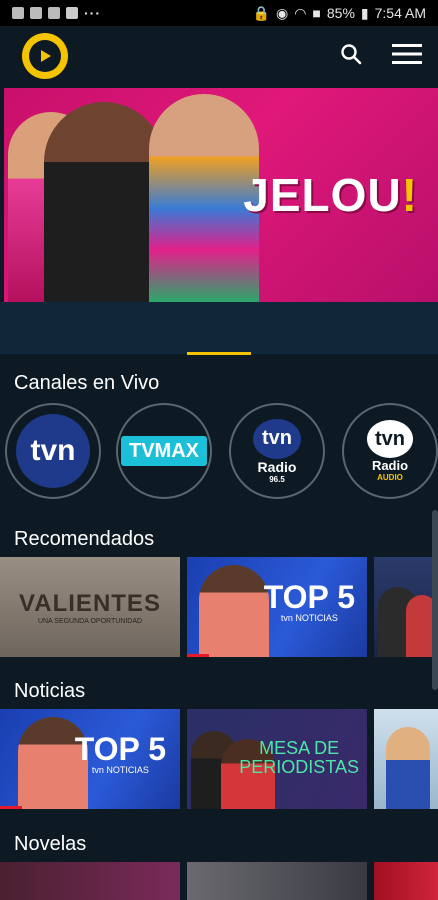  I want to click on lock-icon: 🔒, so click(261, 12).